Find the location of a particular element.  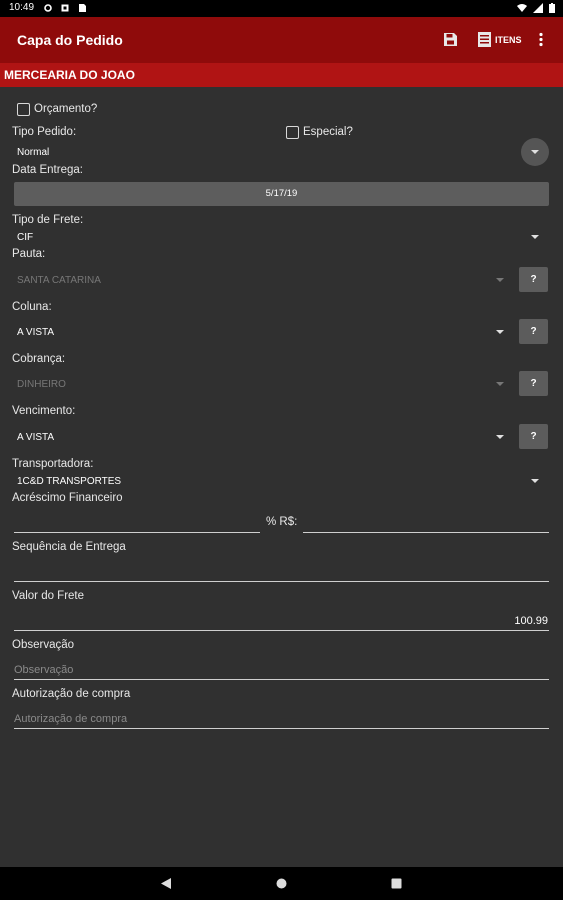

acrescimo-label: Acréscimo Financeiro is located at coordinates (67, 498).